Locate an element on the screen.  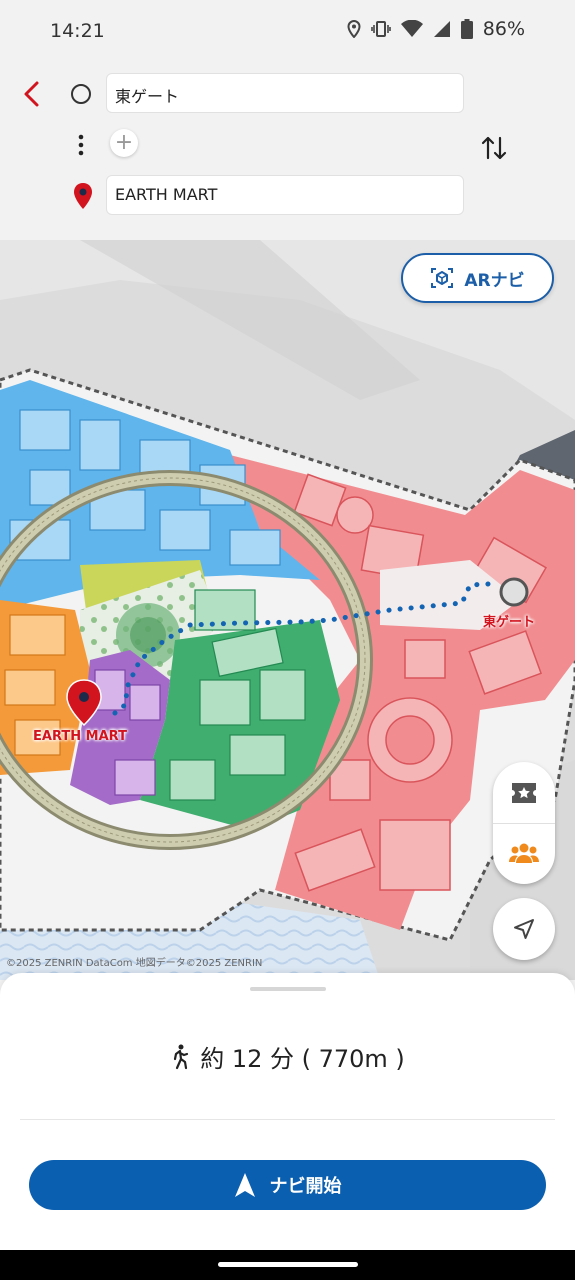
ar-navi-button: ARナビ is located at coordinates (477, 278).